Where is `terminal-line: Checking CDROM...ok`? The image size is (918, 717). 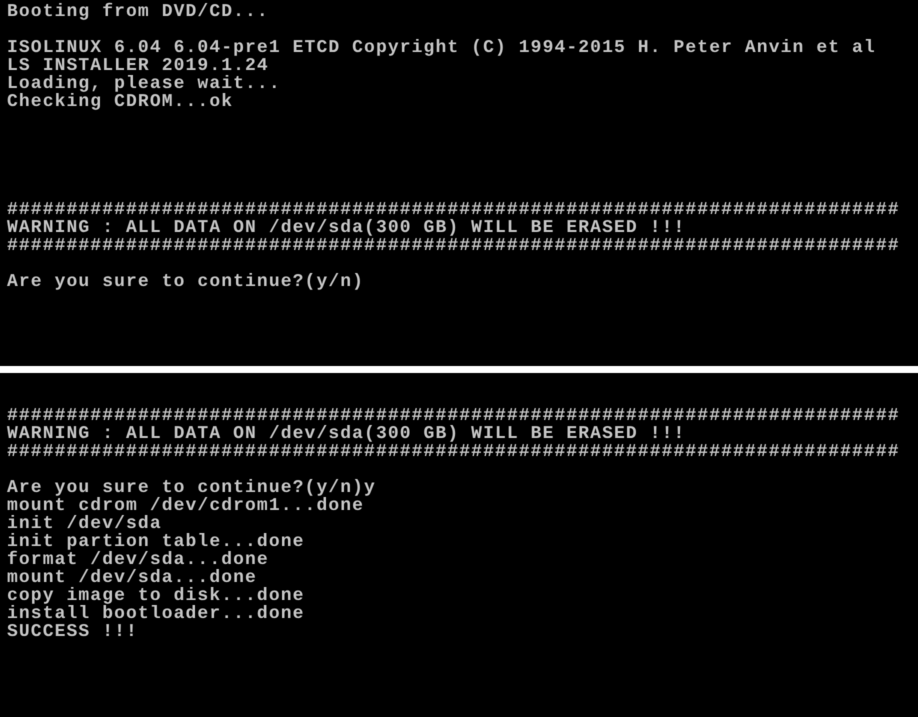 terminal-line: Checking CDROM...ok is located at coordinates (120, 102).